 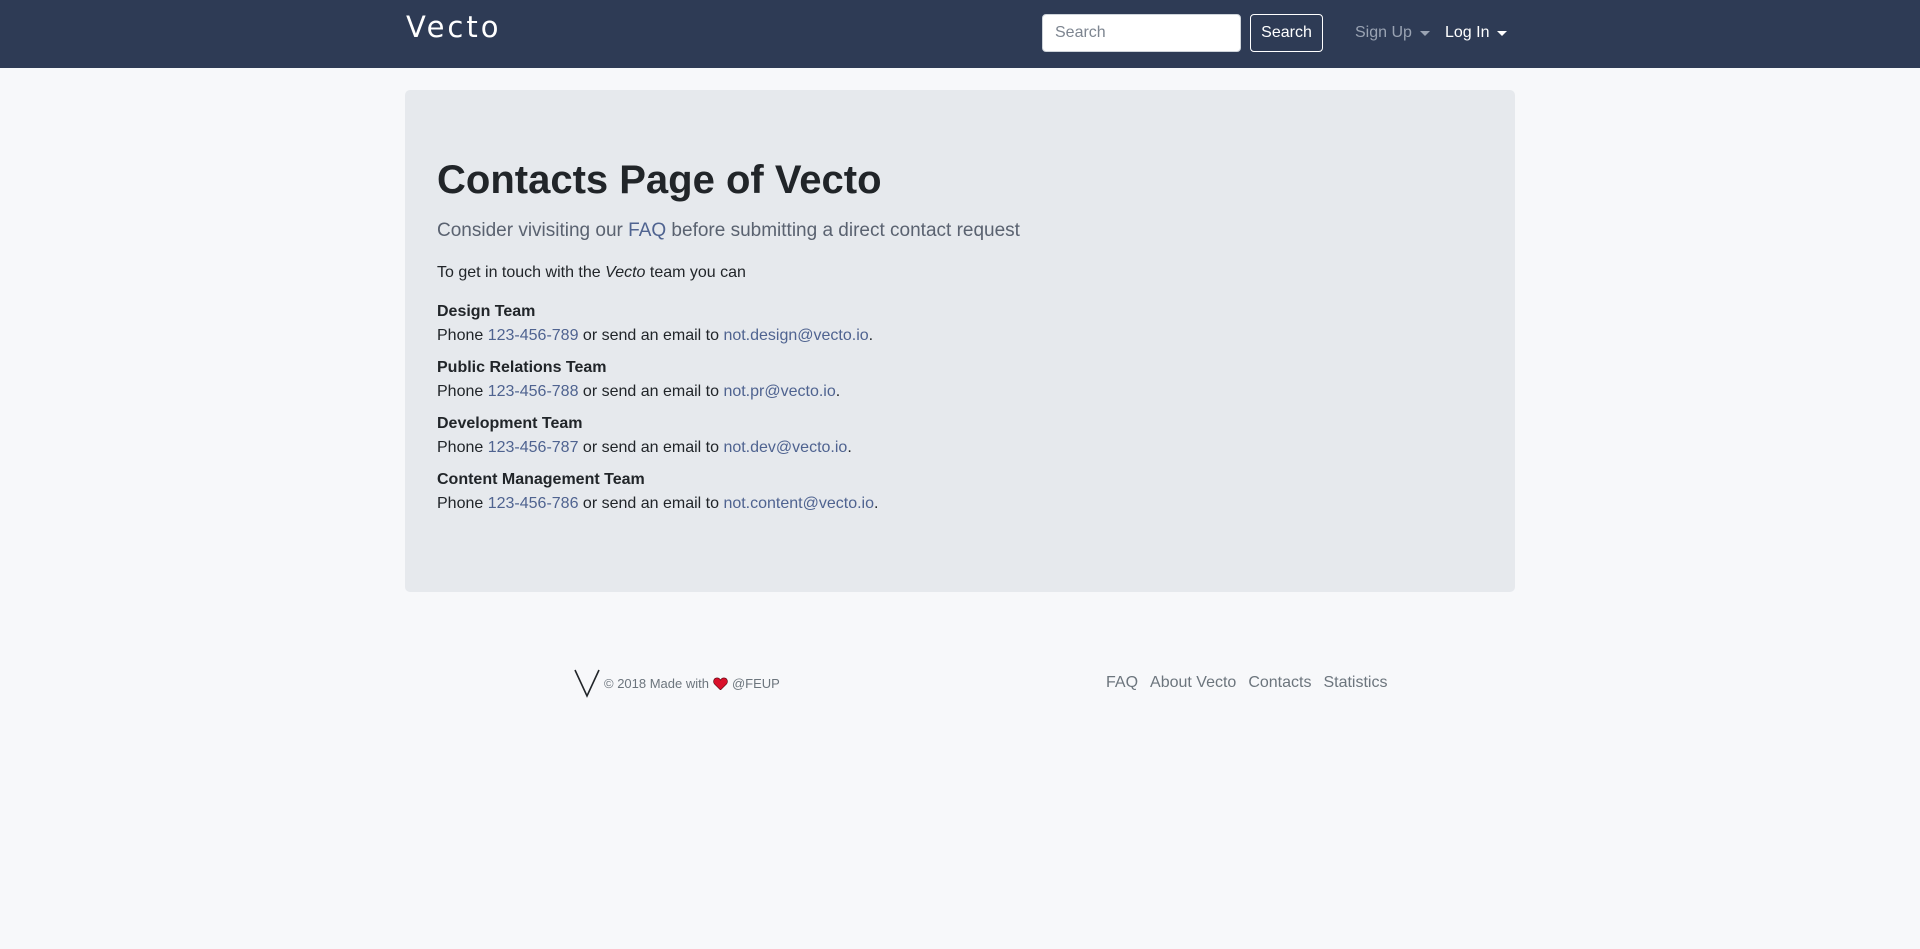 What do you see at coordinates (1279, 683) in the screenshot?
I see `footer-link-contacts: Contacts` at bounding box center [1279, 683].